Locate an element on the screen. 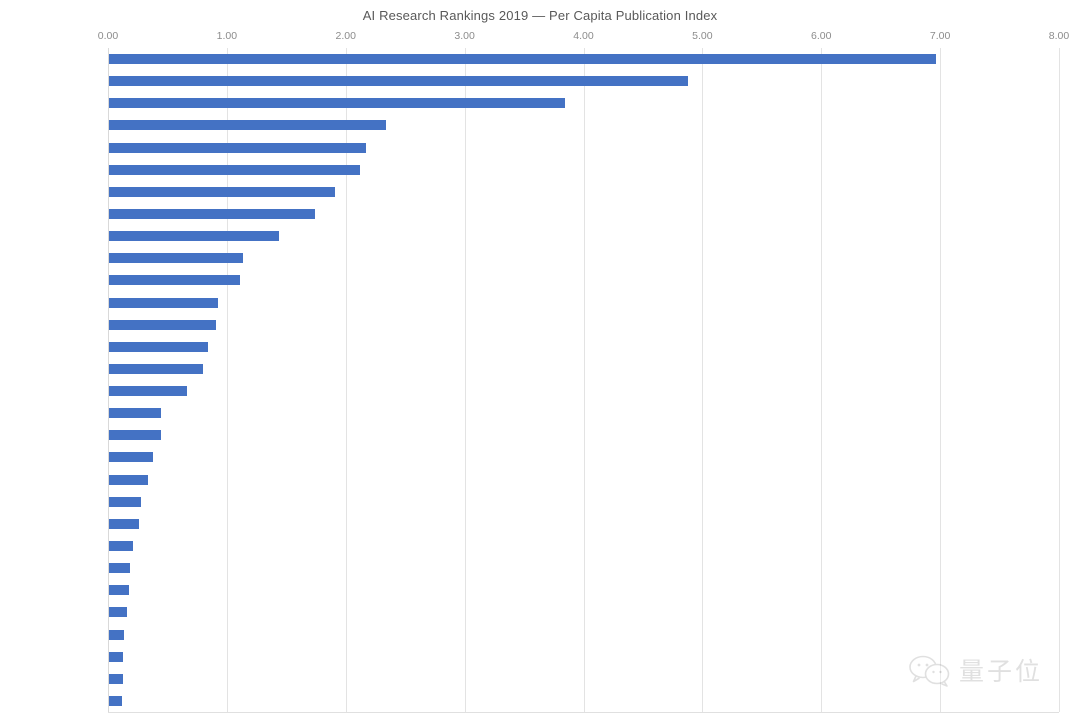  bar-row: 11. Australia is located at coordinates (583, 280).